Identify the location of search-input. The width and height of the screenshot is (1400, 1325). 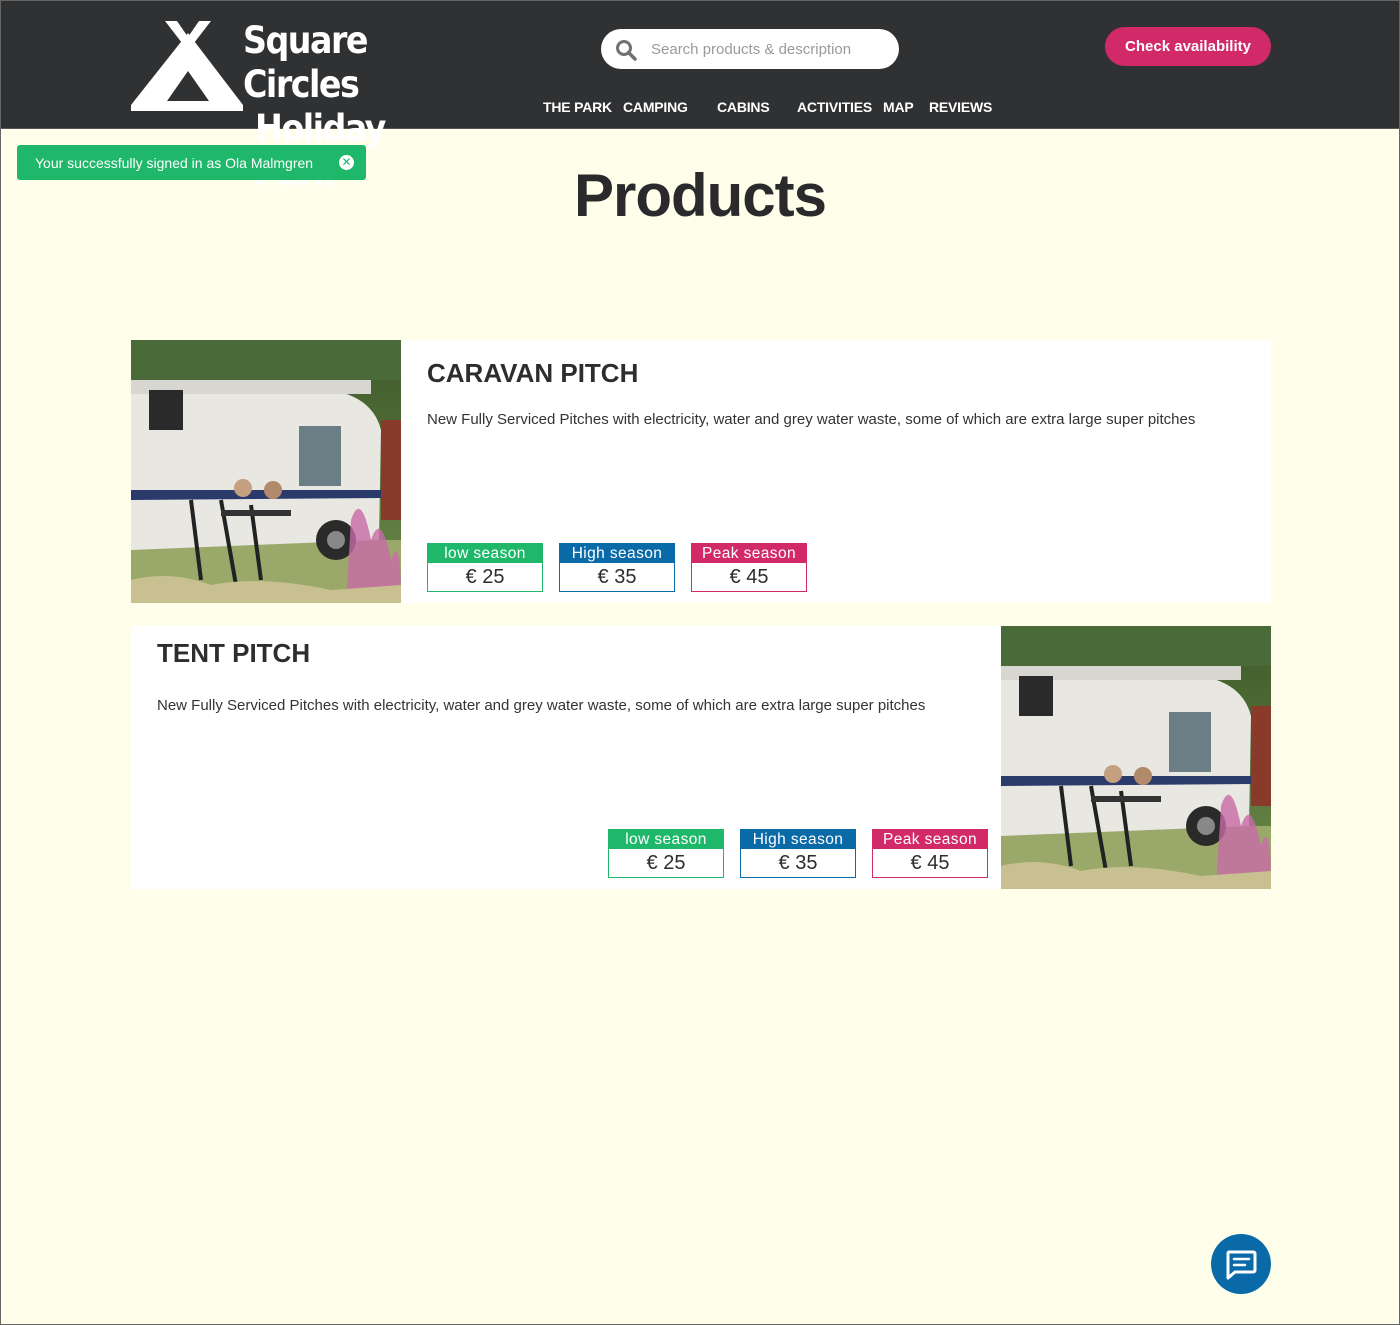
(771, 49).